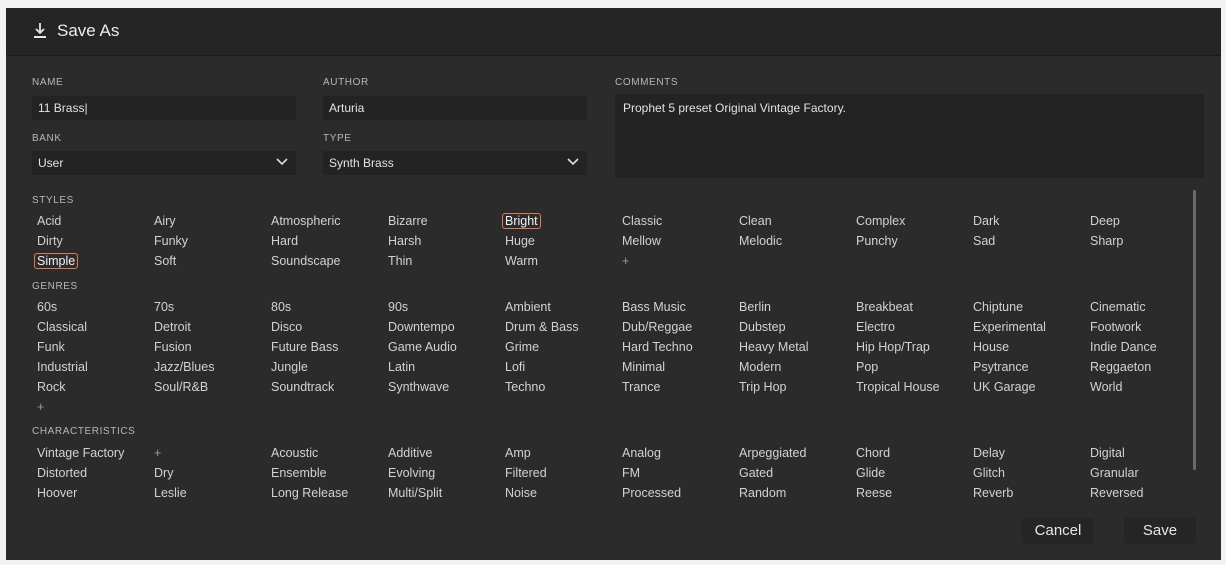 The height and width of the screenshot is (565, 1226). I want to click on genre-tag-lofi: Lofi, so click(515, 367).